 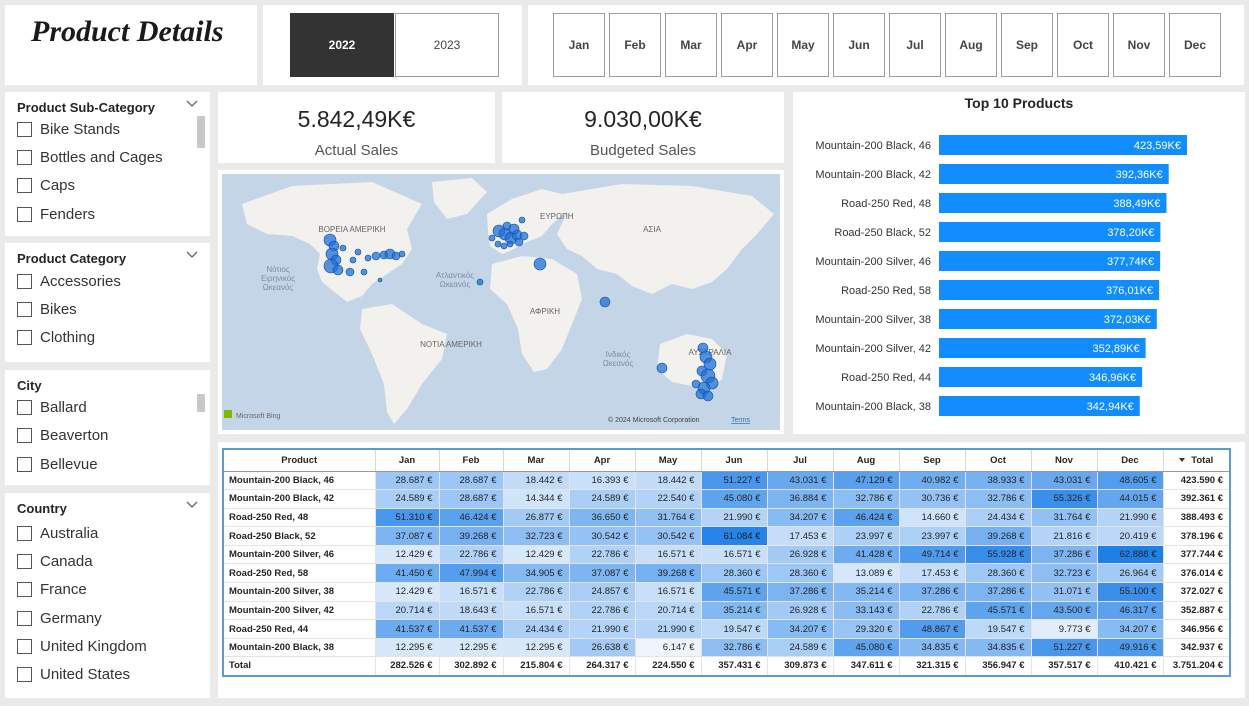 What do you see at coordinates (866, 573) in the screenshot?
I see `matrix-value-cell: 13.089 €` at bounding box center [866, 573].